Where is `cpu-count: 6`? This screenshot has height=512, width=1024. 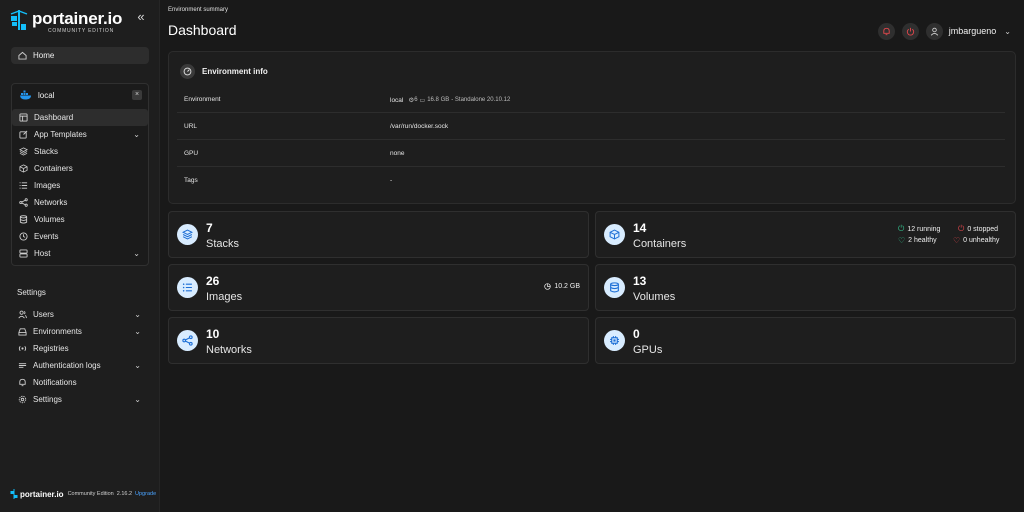
cpu-count: 6 is located at coordinates (416, 100).